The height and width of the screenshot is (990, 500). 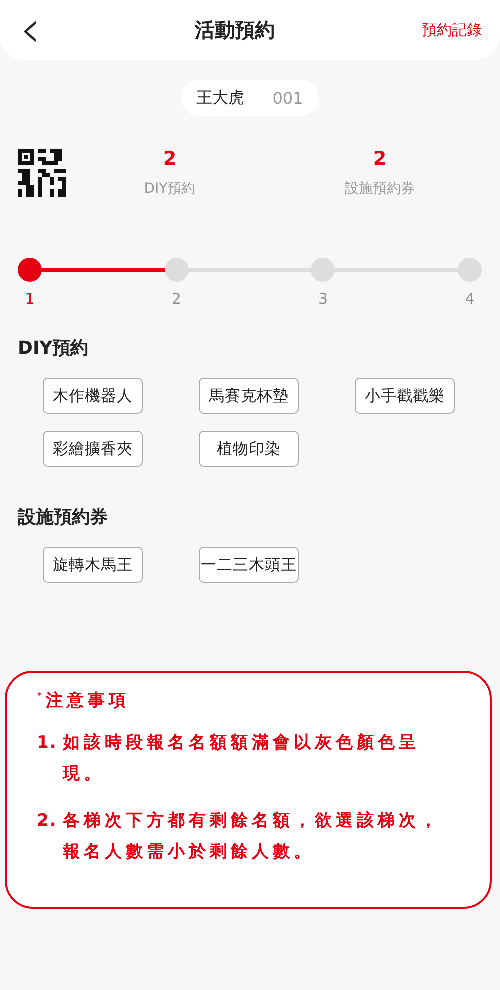 What do you see at coordinates (323, 299) in the screenshot?
I see `step-number: 3` at bounding box center [323, 299].